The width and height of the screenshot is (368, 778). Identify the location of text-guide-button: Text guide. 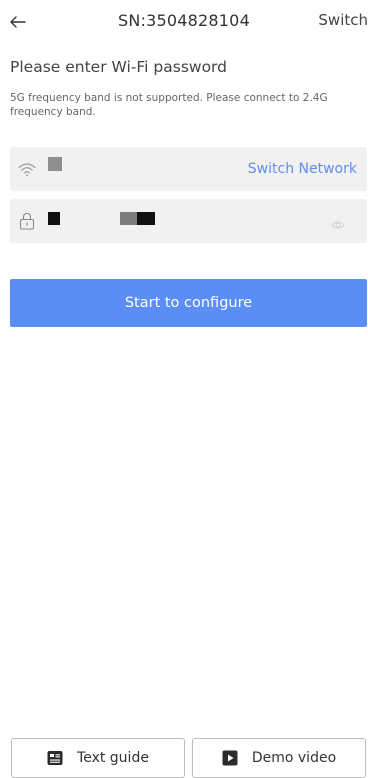
(98, 758).